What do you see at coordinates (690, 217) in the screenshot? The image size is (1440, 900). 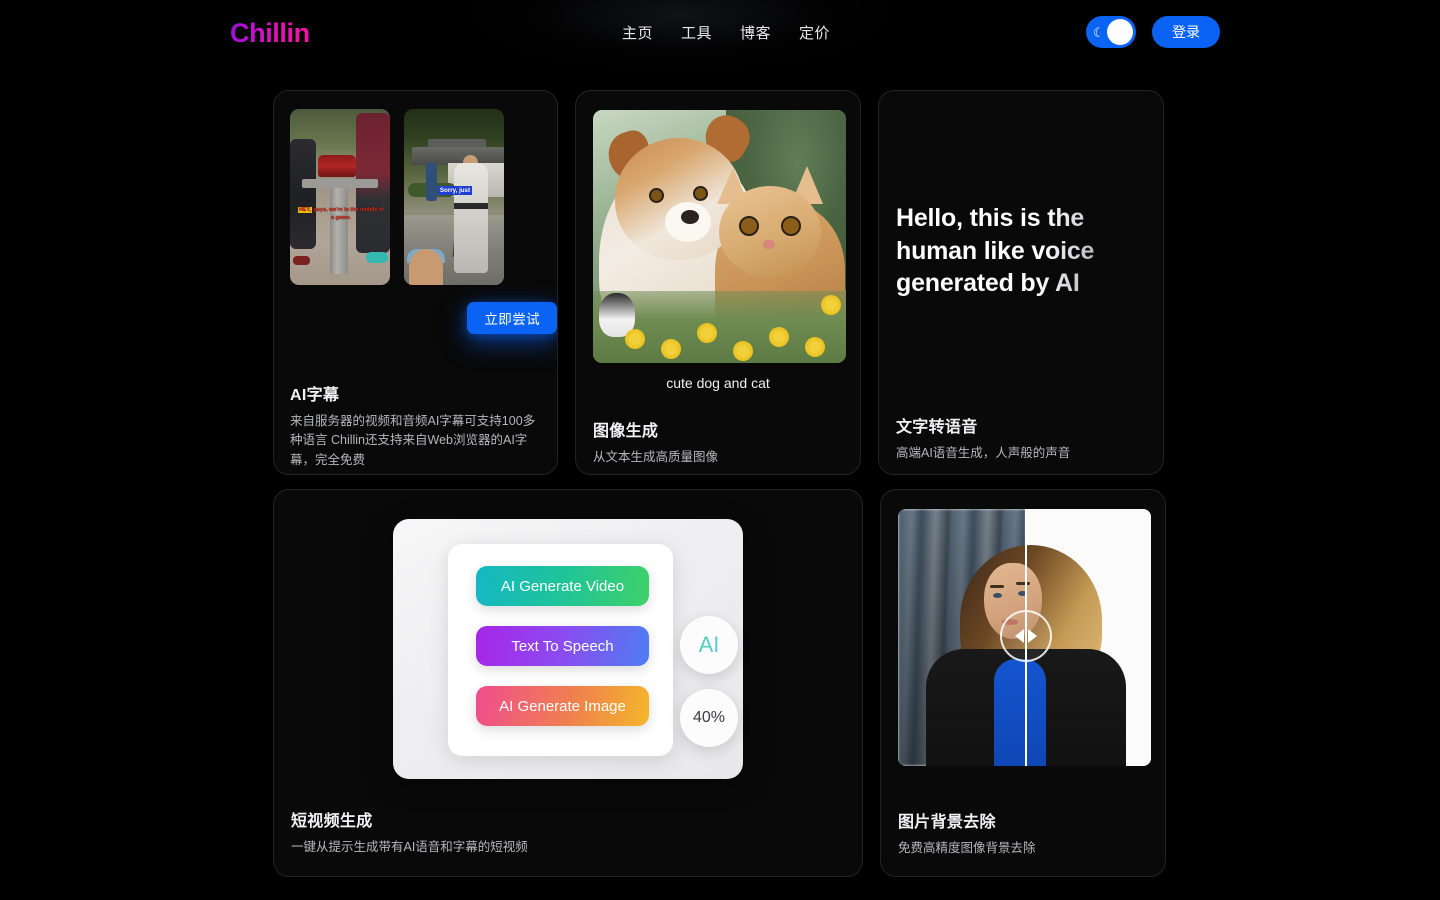 I see `dog-nose-shape` at bounding box center [690, 217].